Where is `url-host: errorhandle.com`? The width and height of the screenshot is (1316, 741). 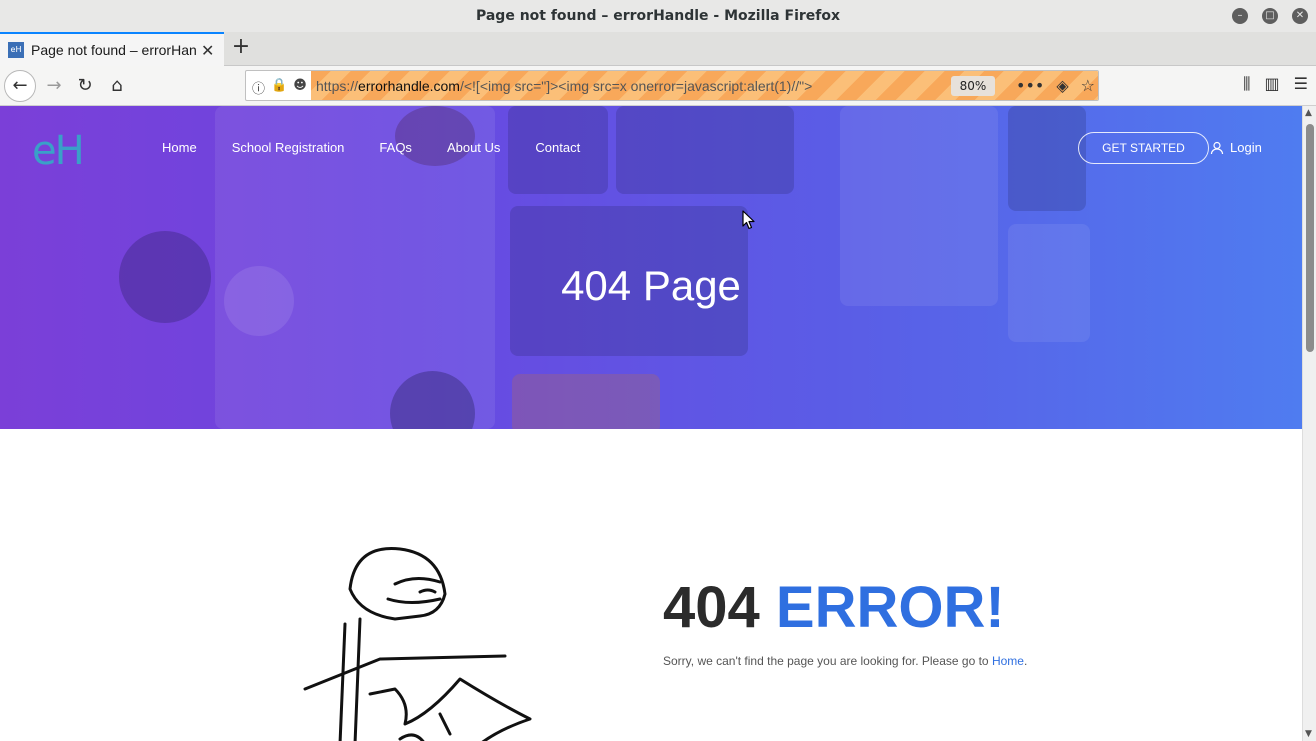 url-host: errorhandle.com is located at coordinates (409, 86).